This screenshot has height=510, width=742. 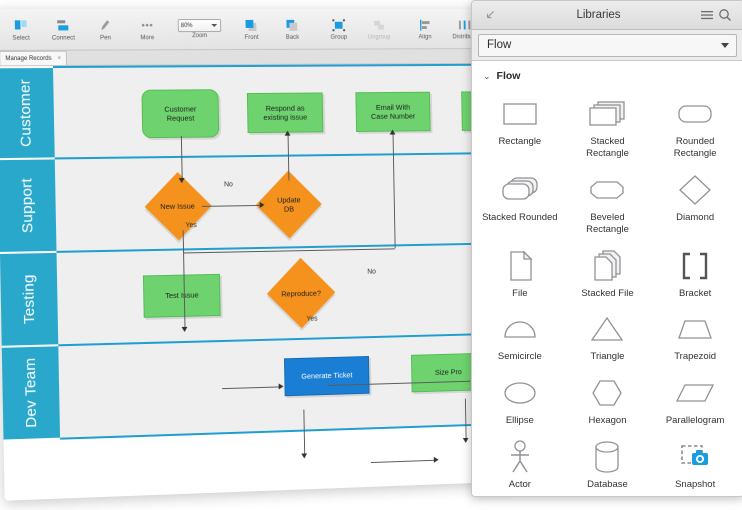 I want to click on shape-item-stacked-rectangle: Stacked Rectangle, so click(x=608, y=126).